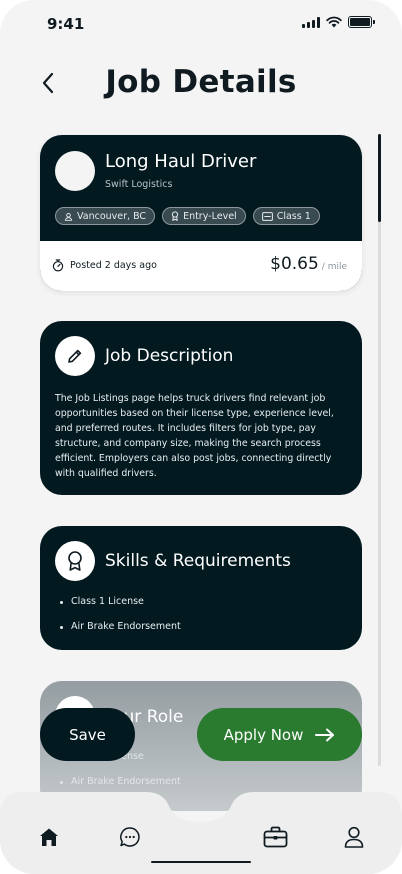 Image resolution: width=402 pixels, height=874 pixels. Describe the element at coordinates (293, 216) in the screenshot. I see `tag-license-label: Class 1` at that location.